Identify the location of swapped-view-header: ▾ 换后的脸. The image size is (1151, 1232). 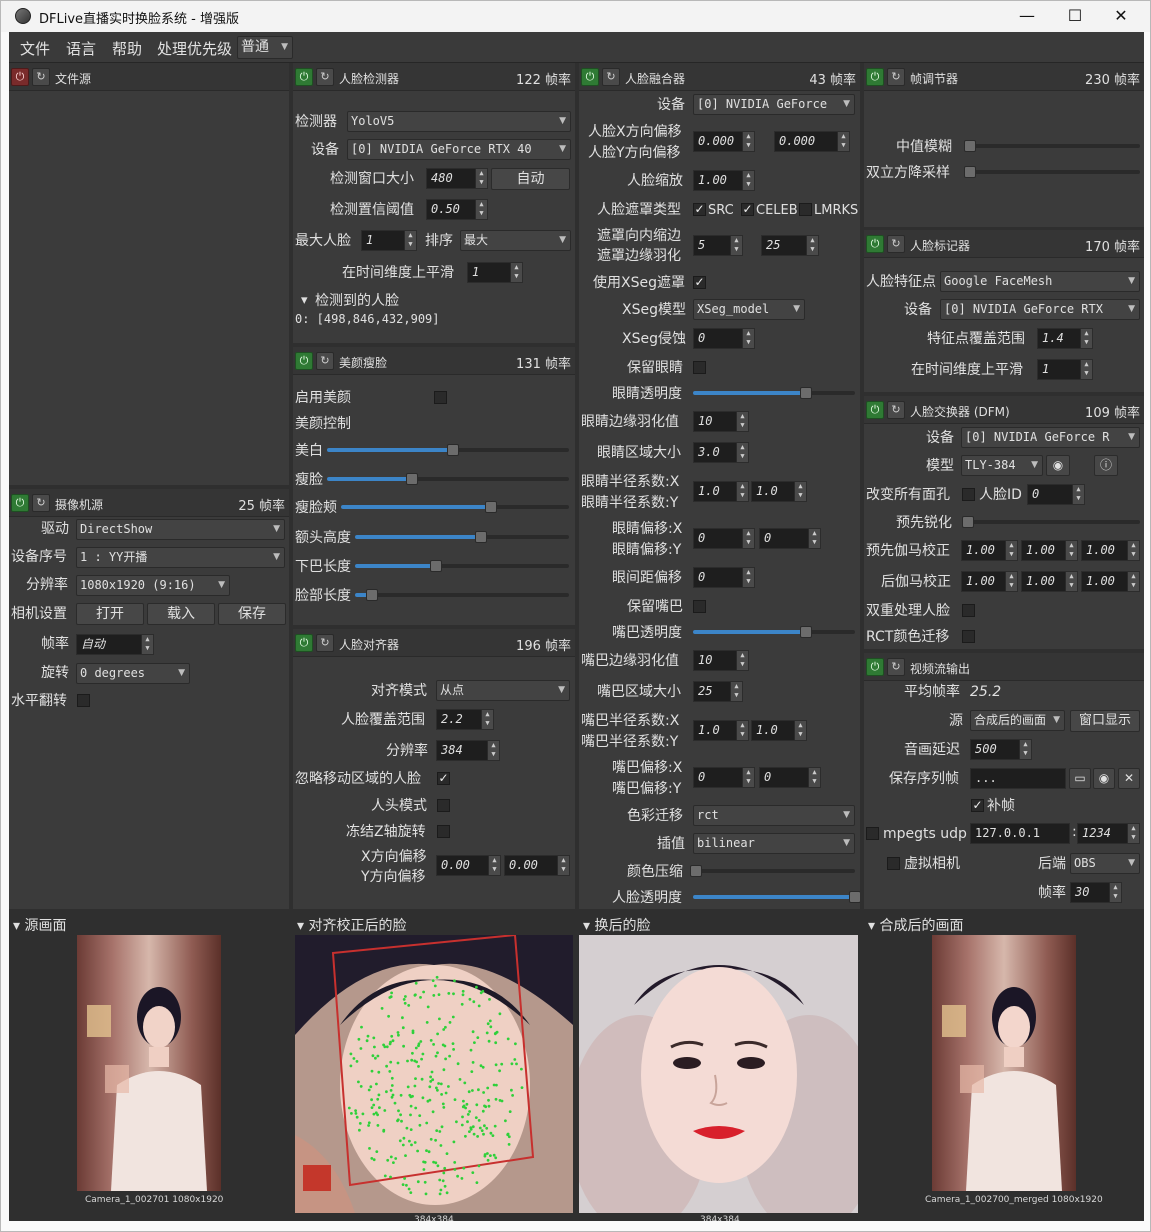
(616, 925).